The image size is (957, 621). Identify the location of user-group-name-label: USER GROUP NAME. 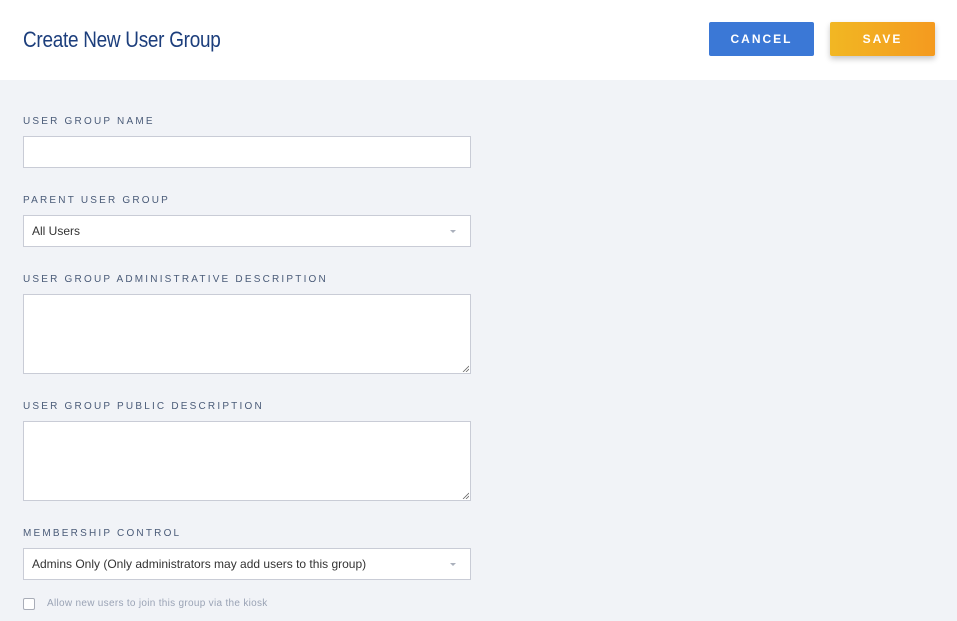
(89, 121).